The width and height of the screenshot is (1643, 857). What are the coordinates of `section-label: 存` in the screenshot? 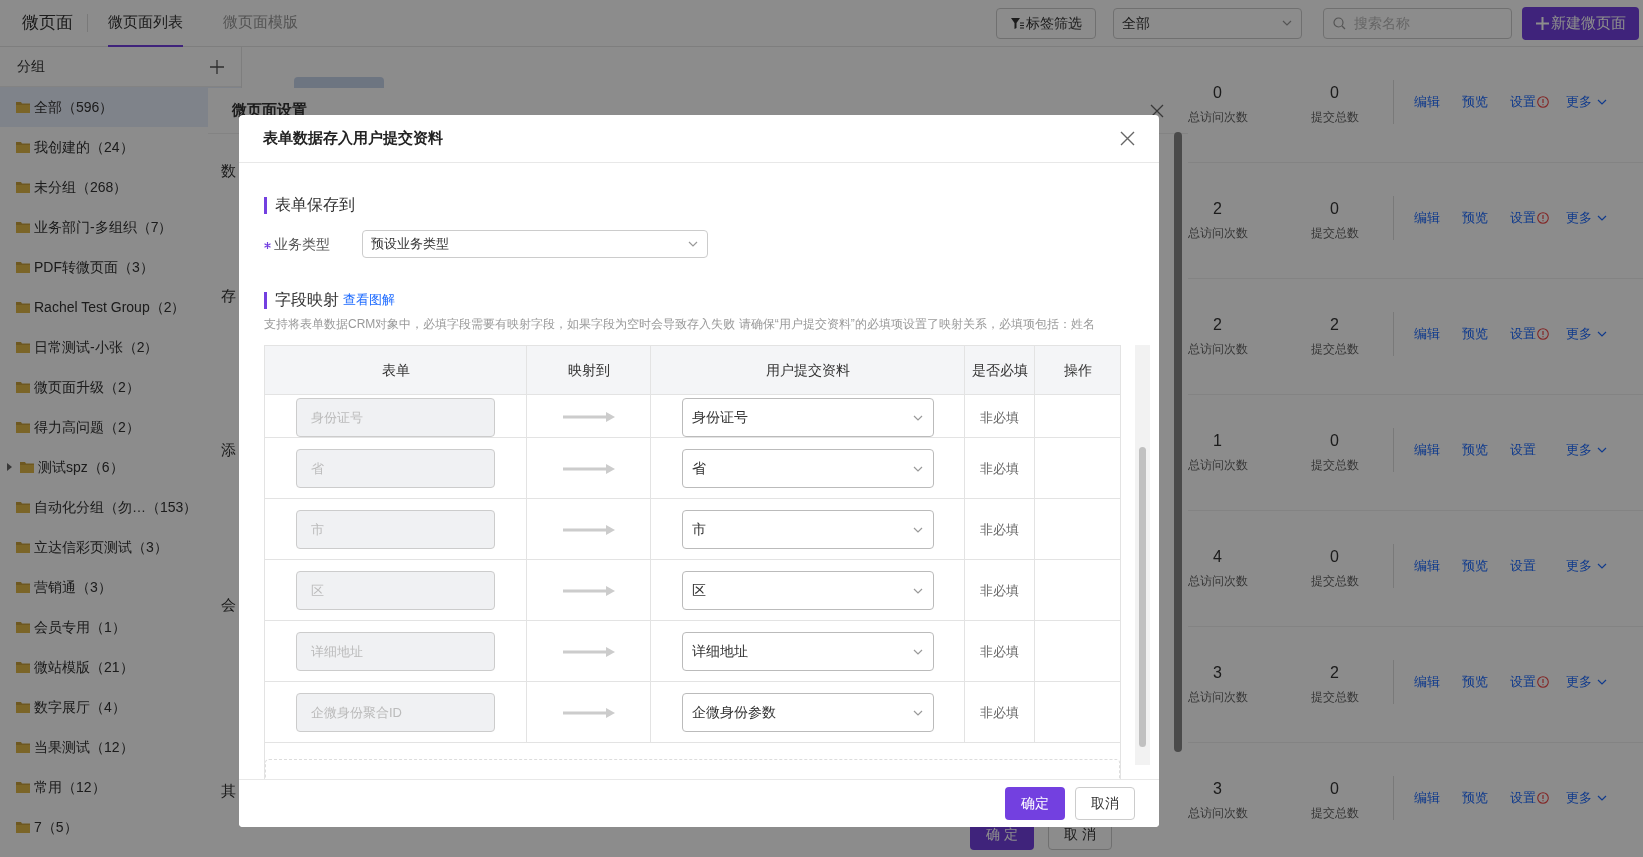 It's located at (228, 296).